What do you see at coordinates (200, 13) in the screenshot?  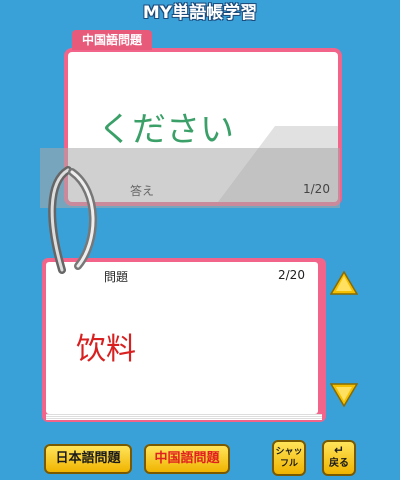 I see `app-title: MY単語帳学習` at bounding box center [200, 13].